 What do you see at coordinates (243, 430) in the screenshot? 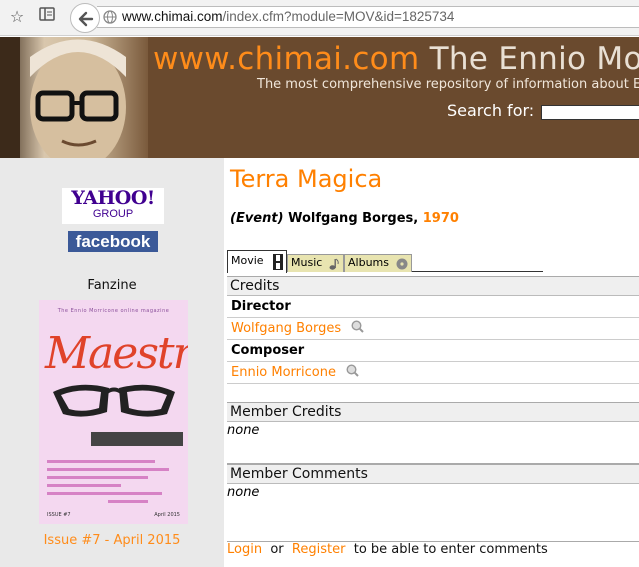
I see `member-credits-value: none` at bounding box center [243, 430].